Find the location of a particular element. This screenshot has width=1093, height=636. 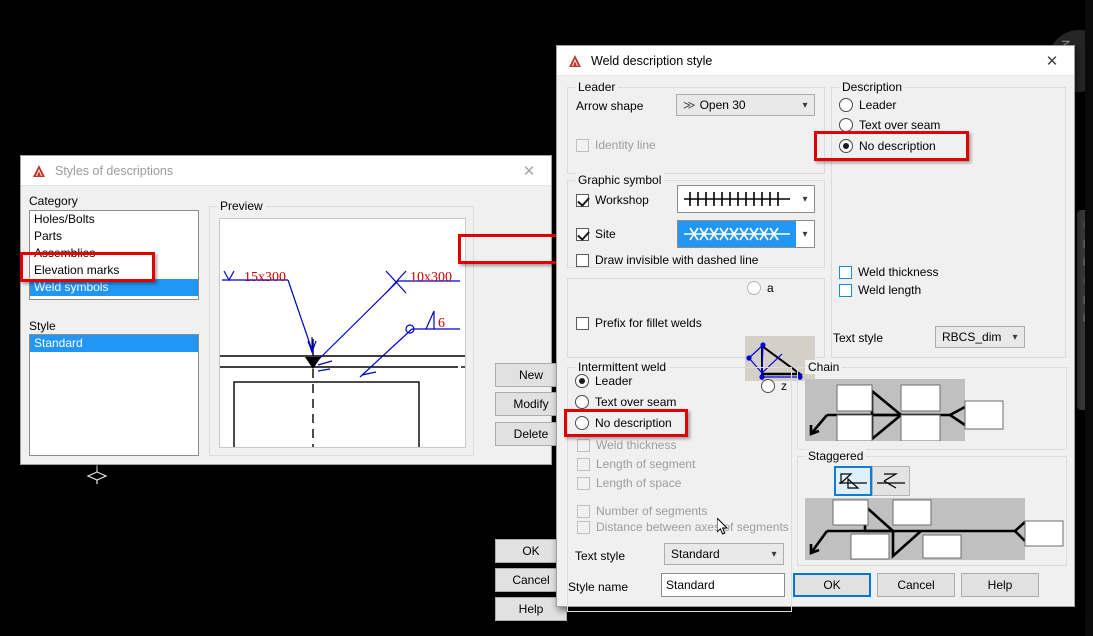

annotation-description-no-description-highlight is located at coordinates (891, 146).